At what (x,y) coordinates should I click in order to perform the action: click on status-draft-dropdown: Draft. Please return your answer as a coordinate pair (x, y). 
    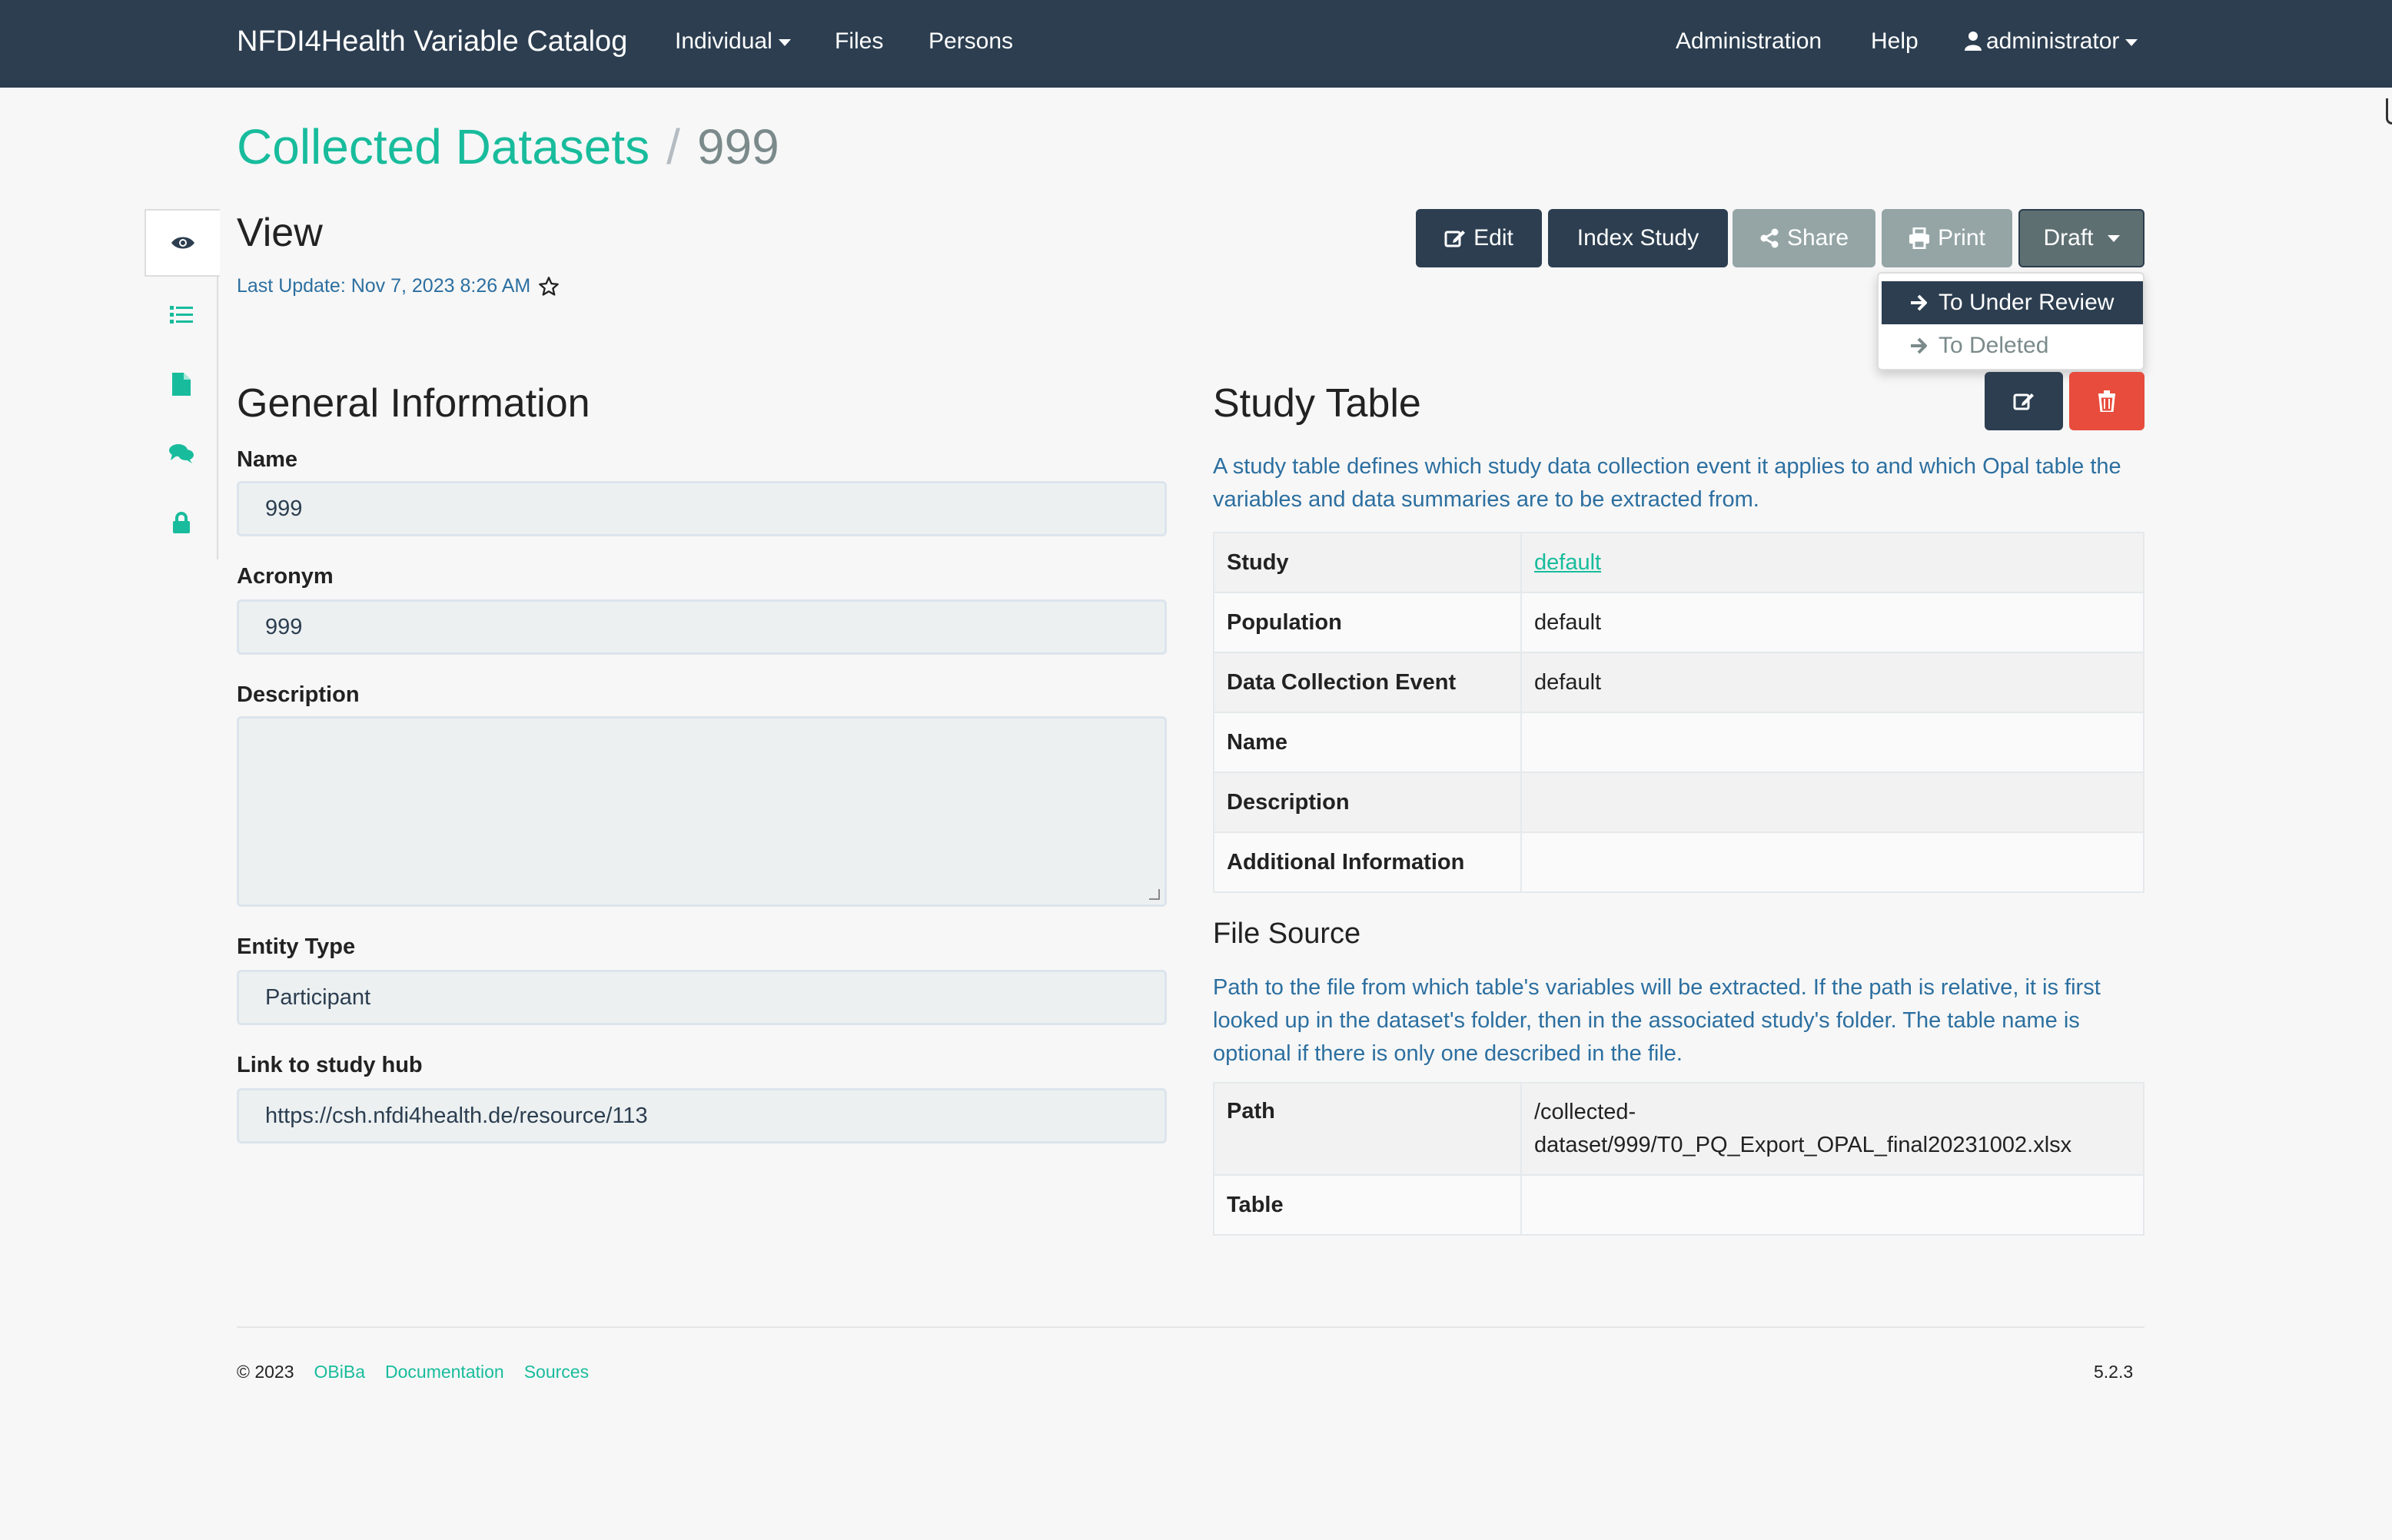
    Looking at the image, I should click on (2081, 238).